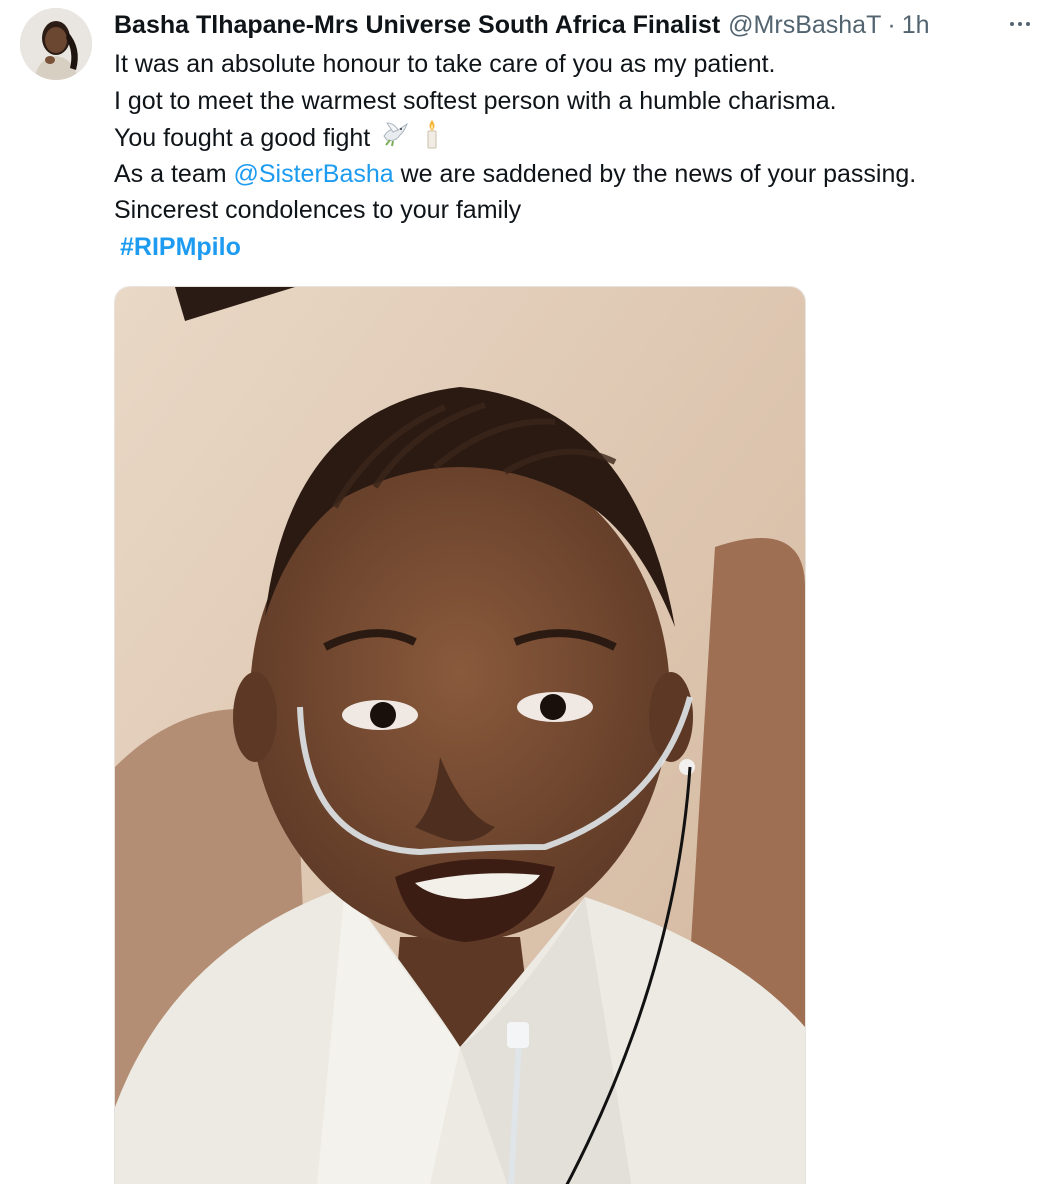  What do you see at coordinates (1012, 24) in the screenshot?
I see `ellipsis-icon` at bounding box center [1012, 24].